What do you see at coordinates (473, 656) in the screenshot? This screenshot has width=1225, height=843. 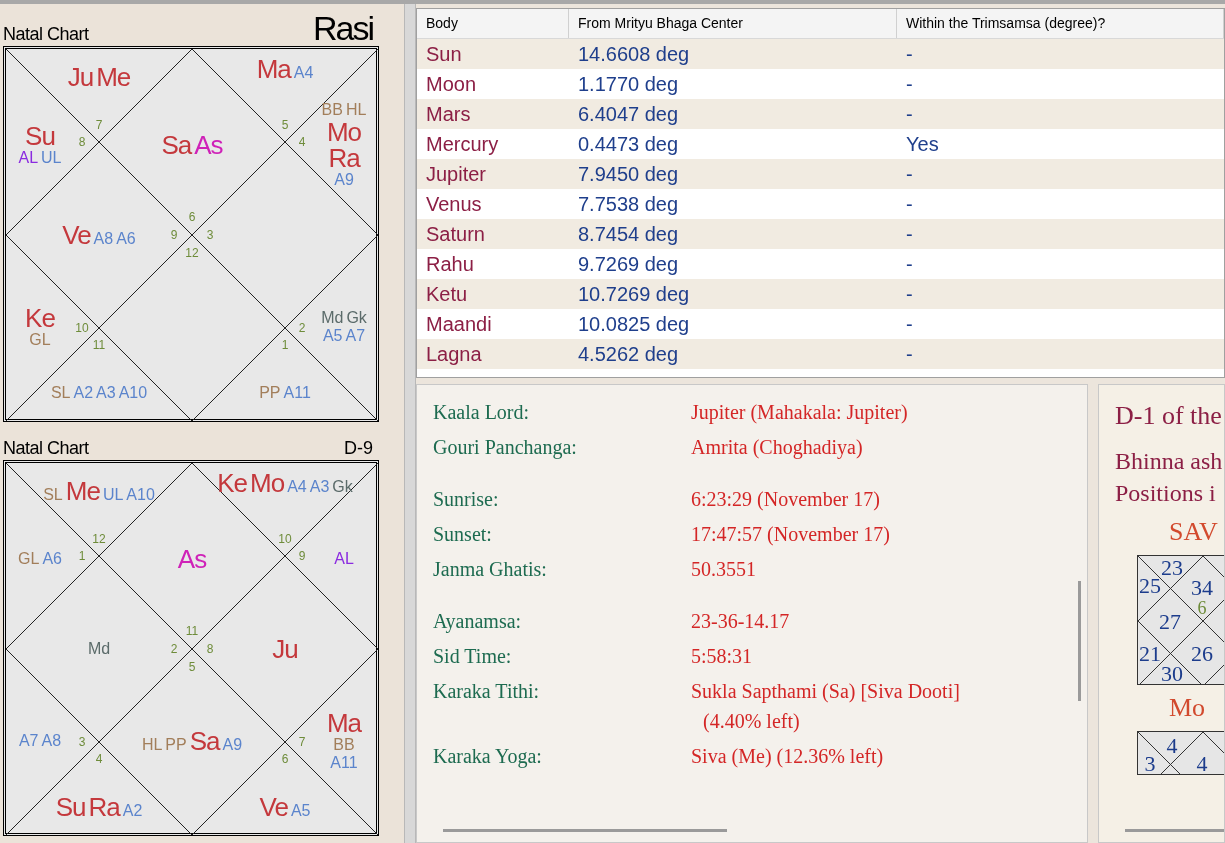 I see `detail-label: Sid Time:` at bounding box center [473, 656].